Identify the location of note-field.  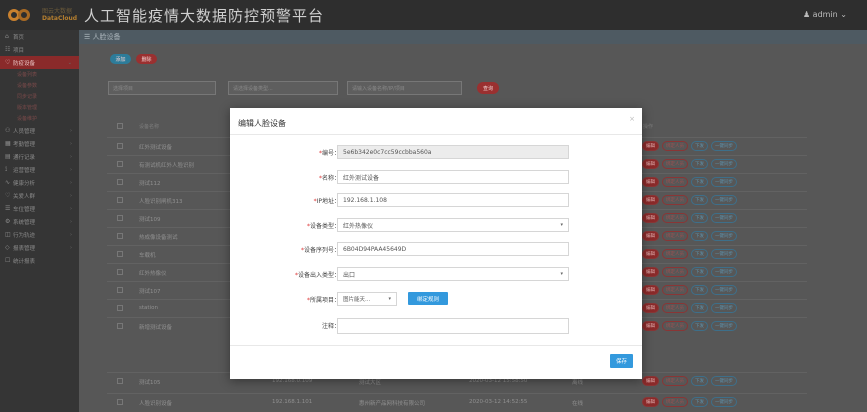
(453, 326).